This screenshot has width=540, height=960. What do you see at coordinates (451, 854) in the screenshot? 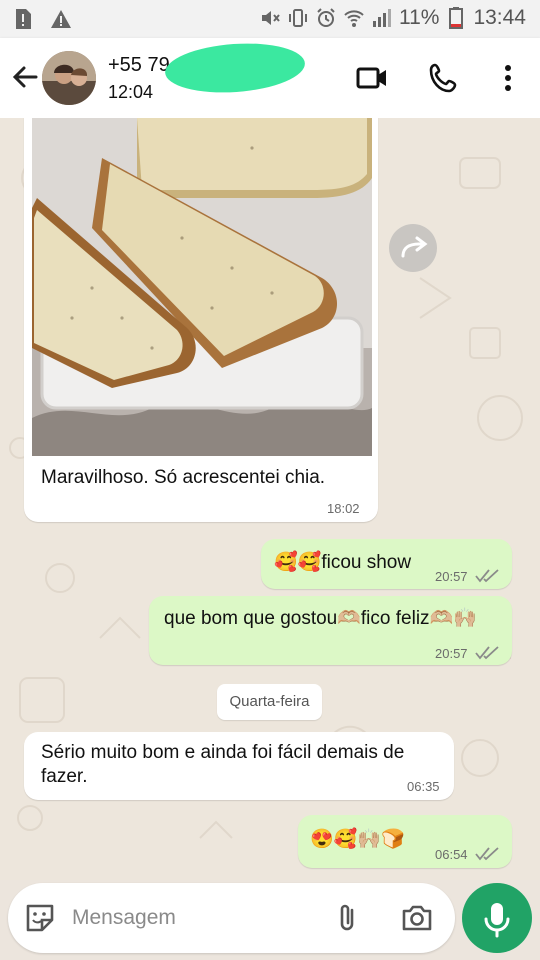
I see `message-time: 06:54` at bounding box center [451, 854].